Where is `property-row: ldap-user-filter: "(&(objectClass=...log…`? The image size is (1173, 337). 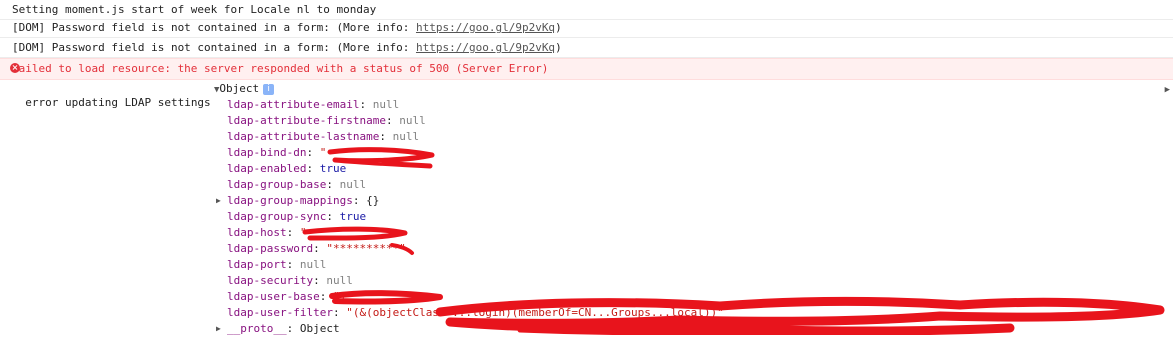
property-row: ldap-user-filter: "(&(objectClass=...log… is located at coordinates (475, 312).